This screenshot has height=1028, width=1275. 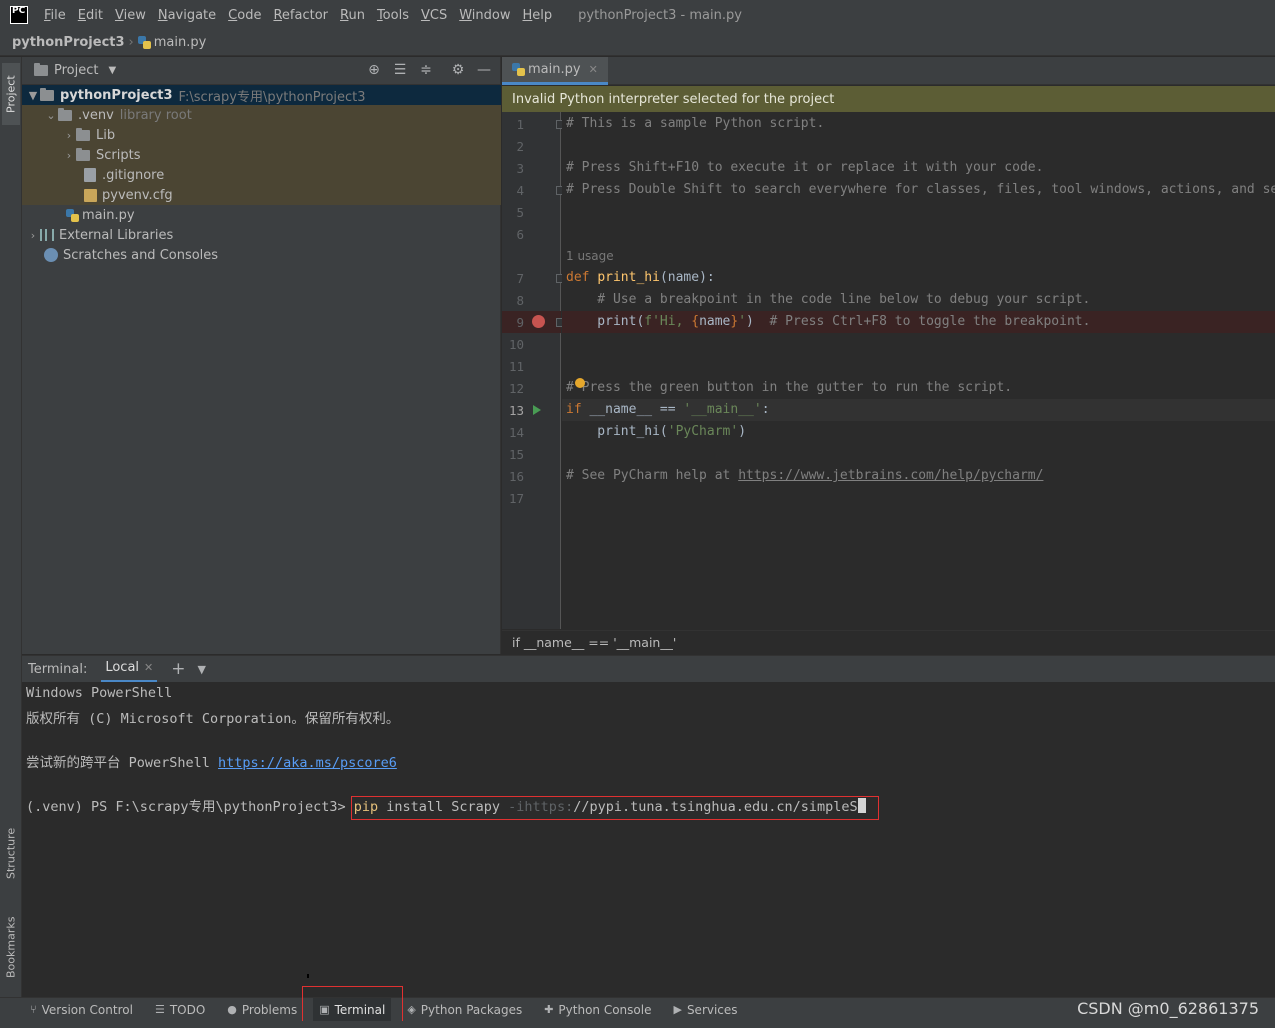 I want to click on tool-button-todo: ☰ TODO, so click(x=180, y=1010).